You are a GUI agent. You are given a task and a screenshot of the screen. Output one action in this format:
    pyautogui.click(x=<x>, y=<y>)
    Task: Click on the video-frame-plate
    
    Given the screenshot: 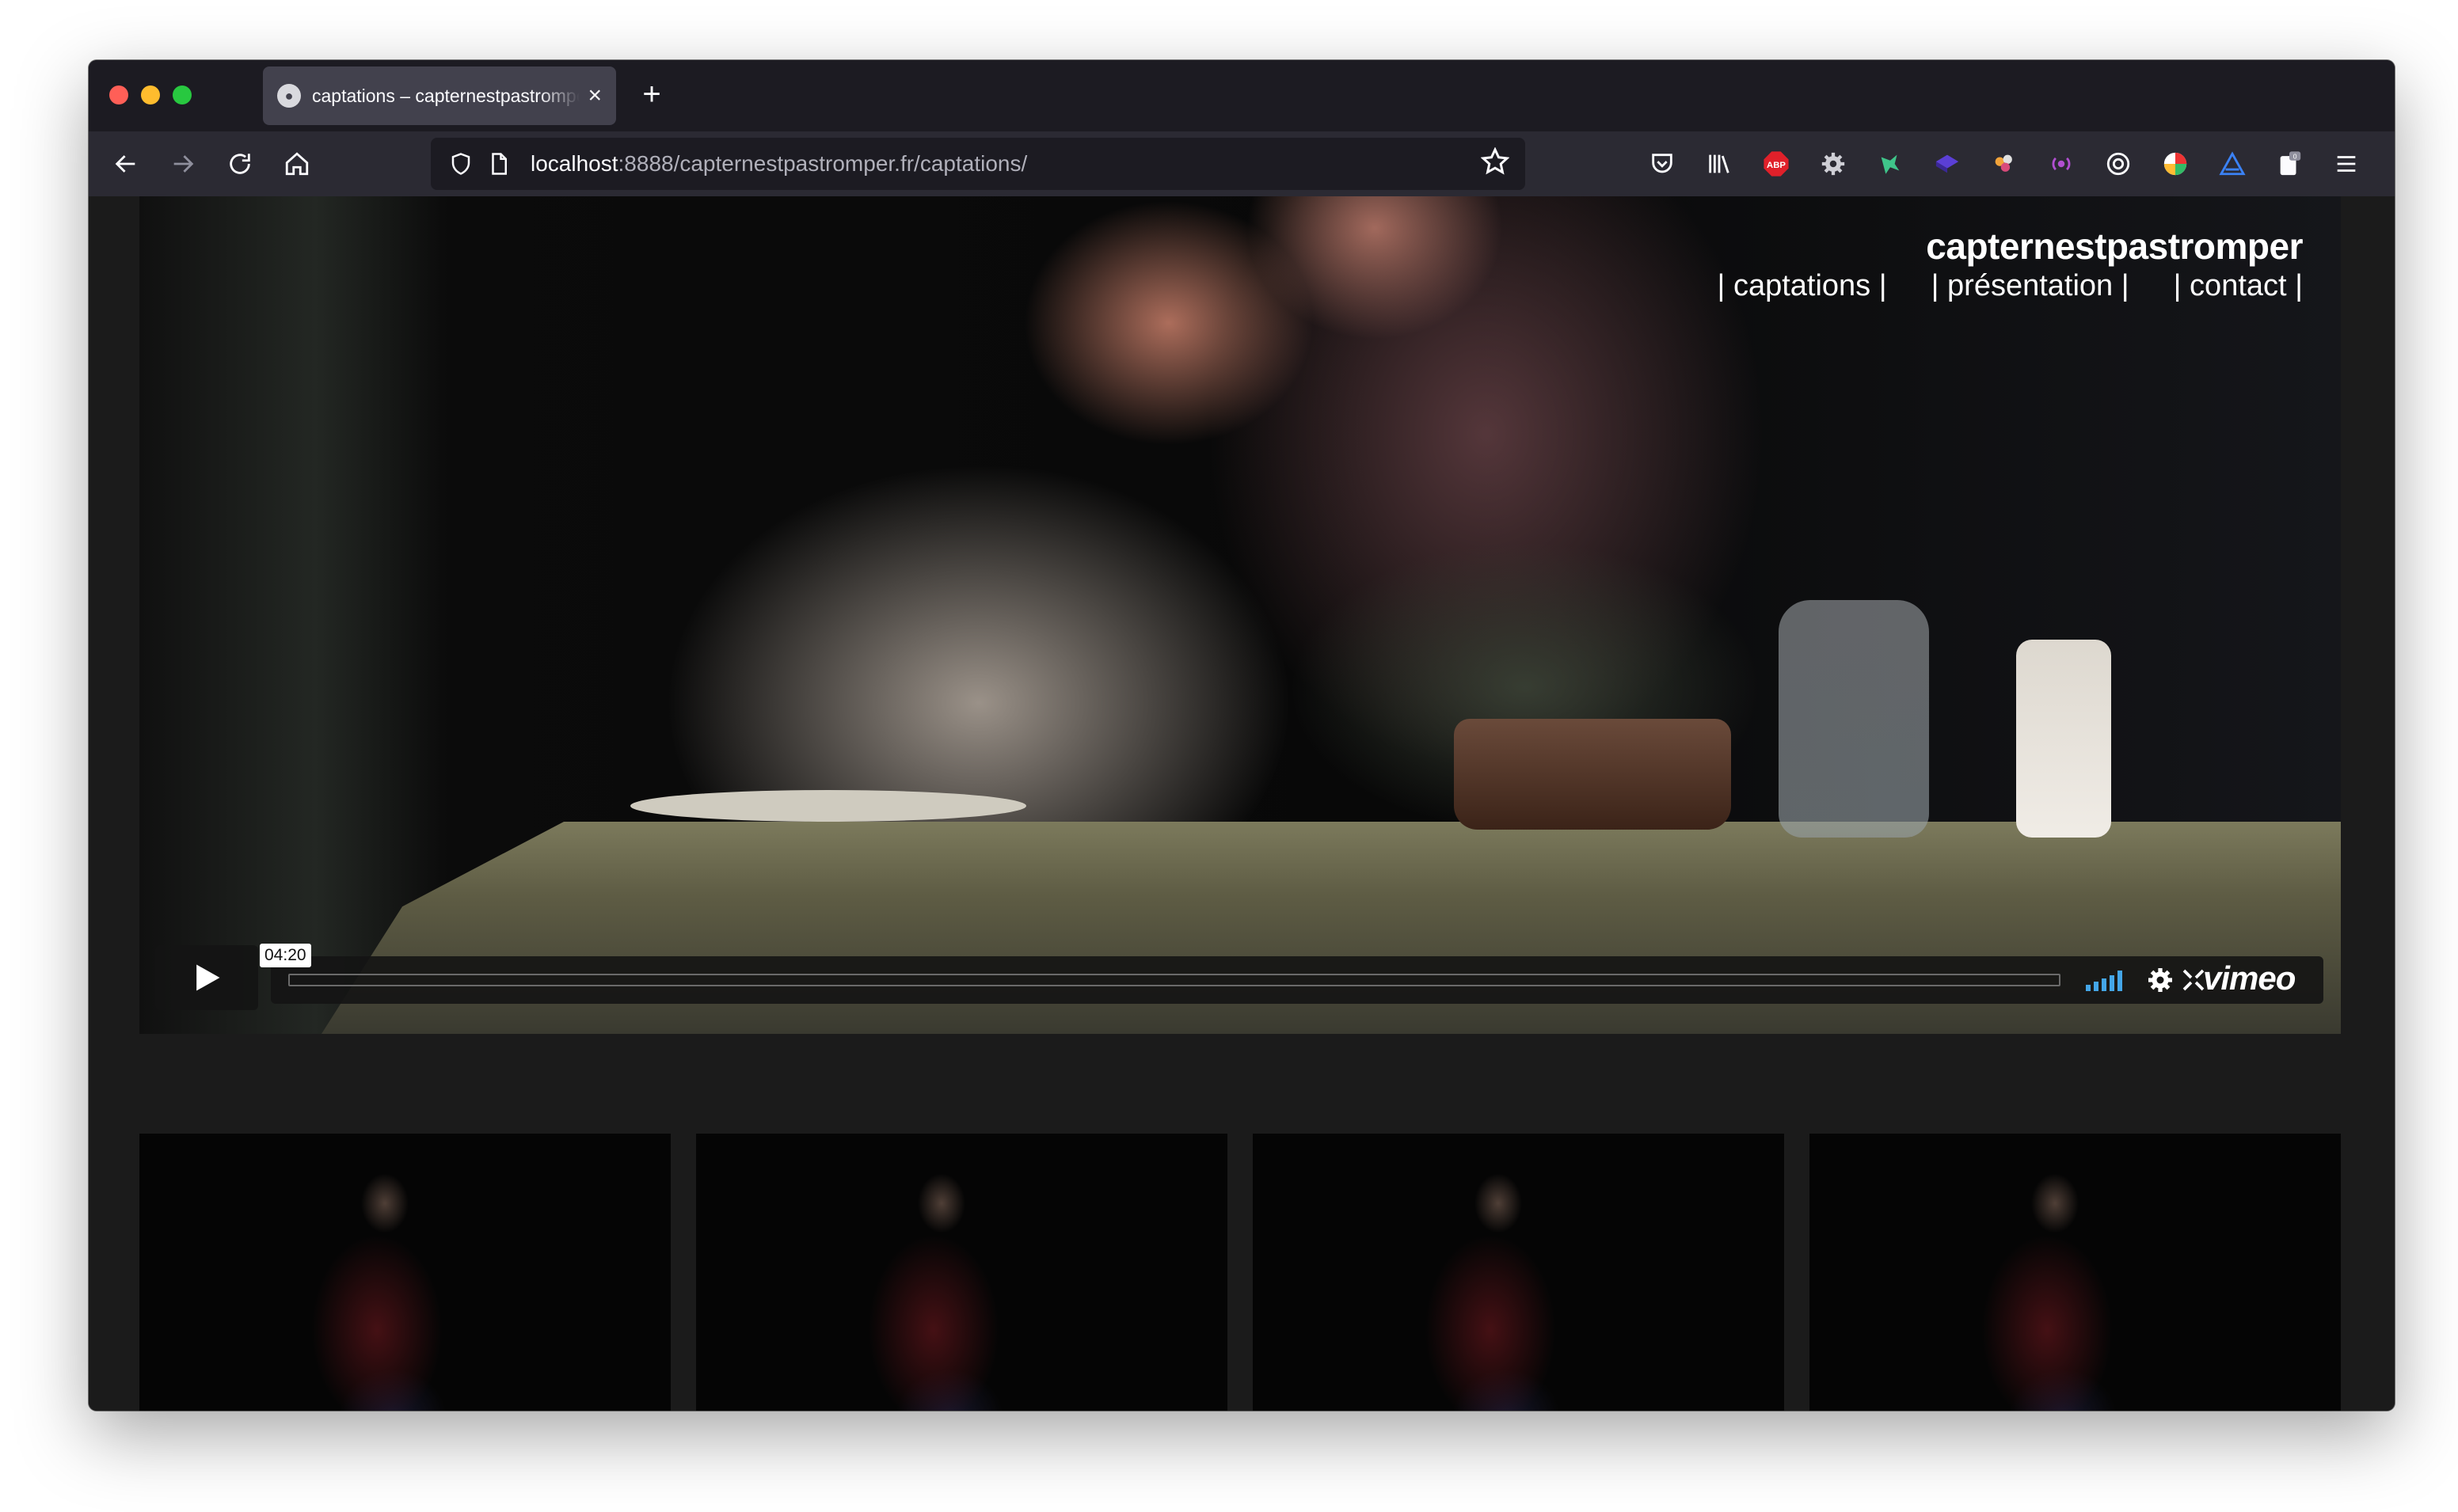 What is the action you would take?
    pyautogui.click(x=828, y=806)
    